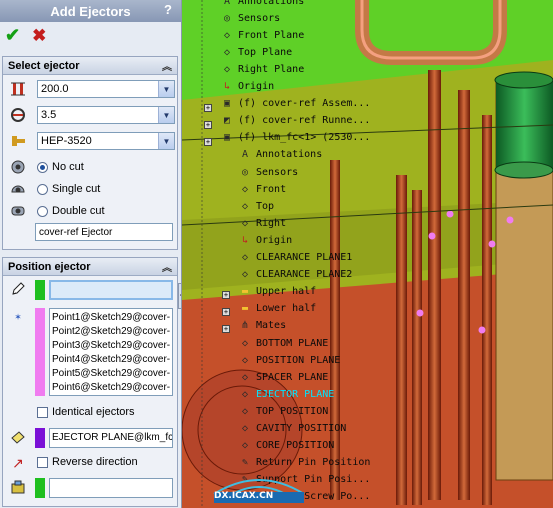 This screenshot has width=553, height=508. I want to click on double-cut-option: Double cut, so click(91, 211).